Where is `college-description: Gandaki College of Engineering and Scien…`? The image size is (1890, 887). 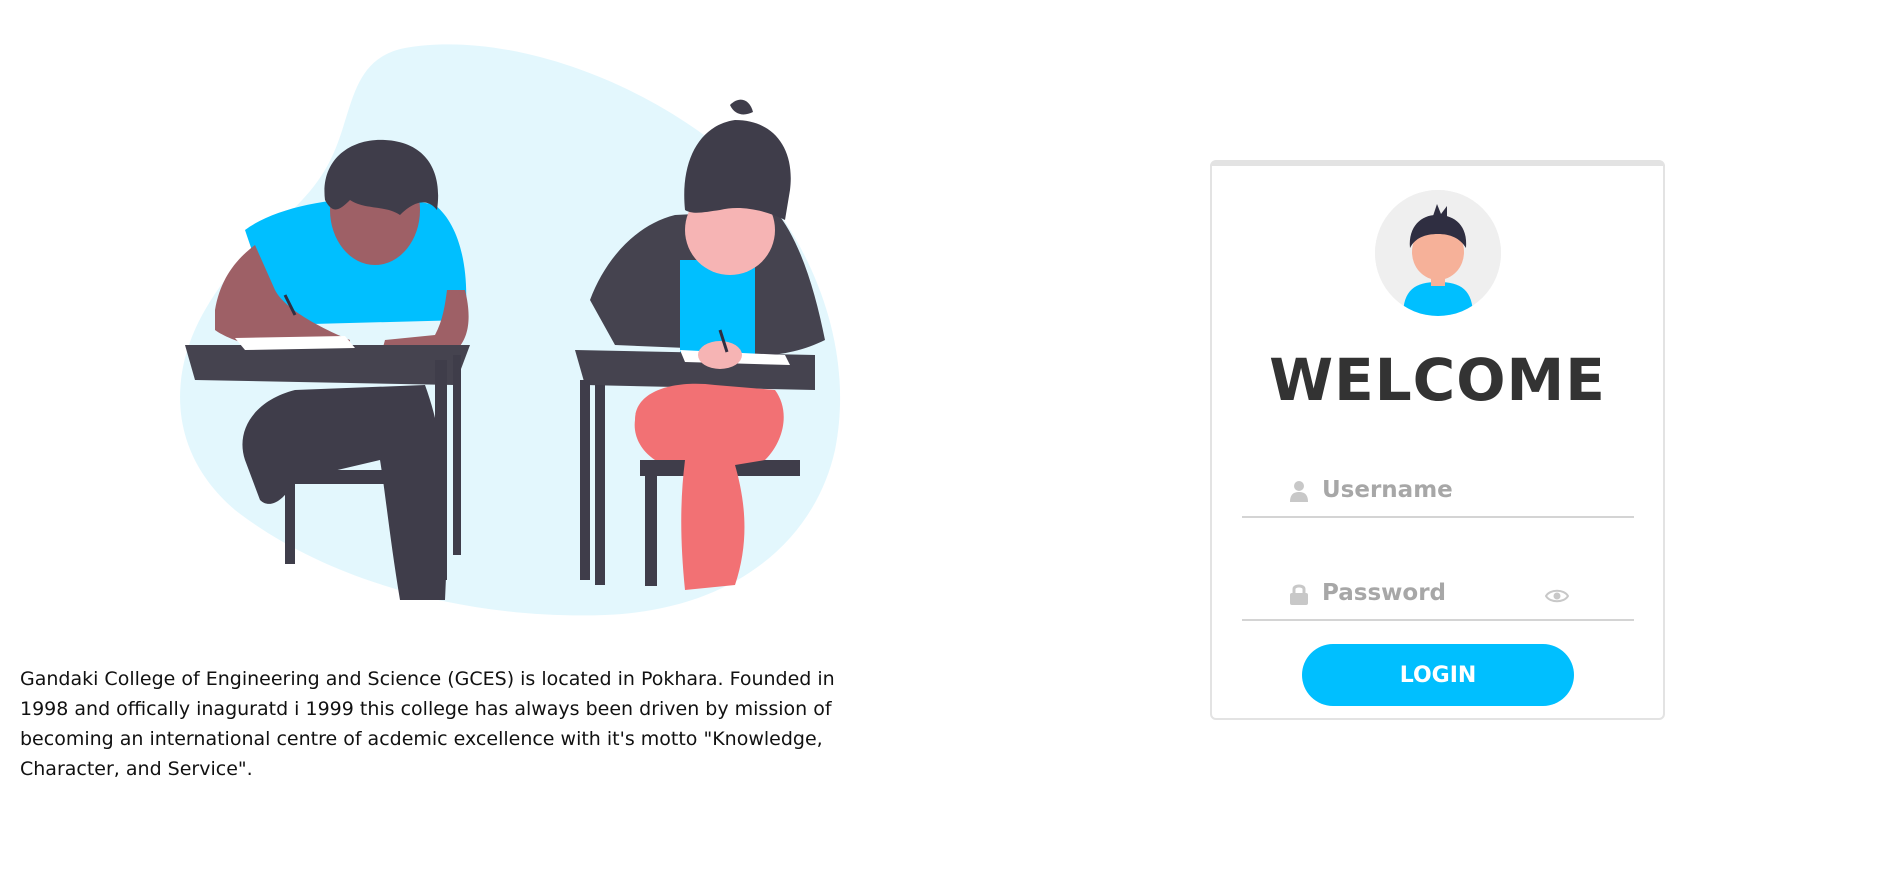 college-description: Gandaki College of Engineering and Scien… is located at coordinates (427, 724).